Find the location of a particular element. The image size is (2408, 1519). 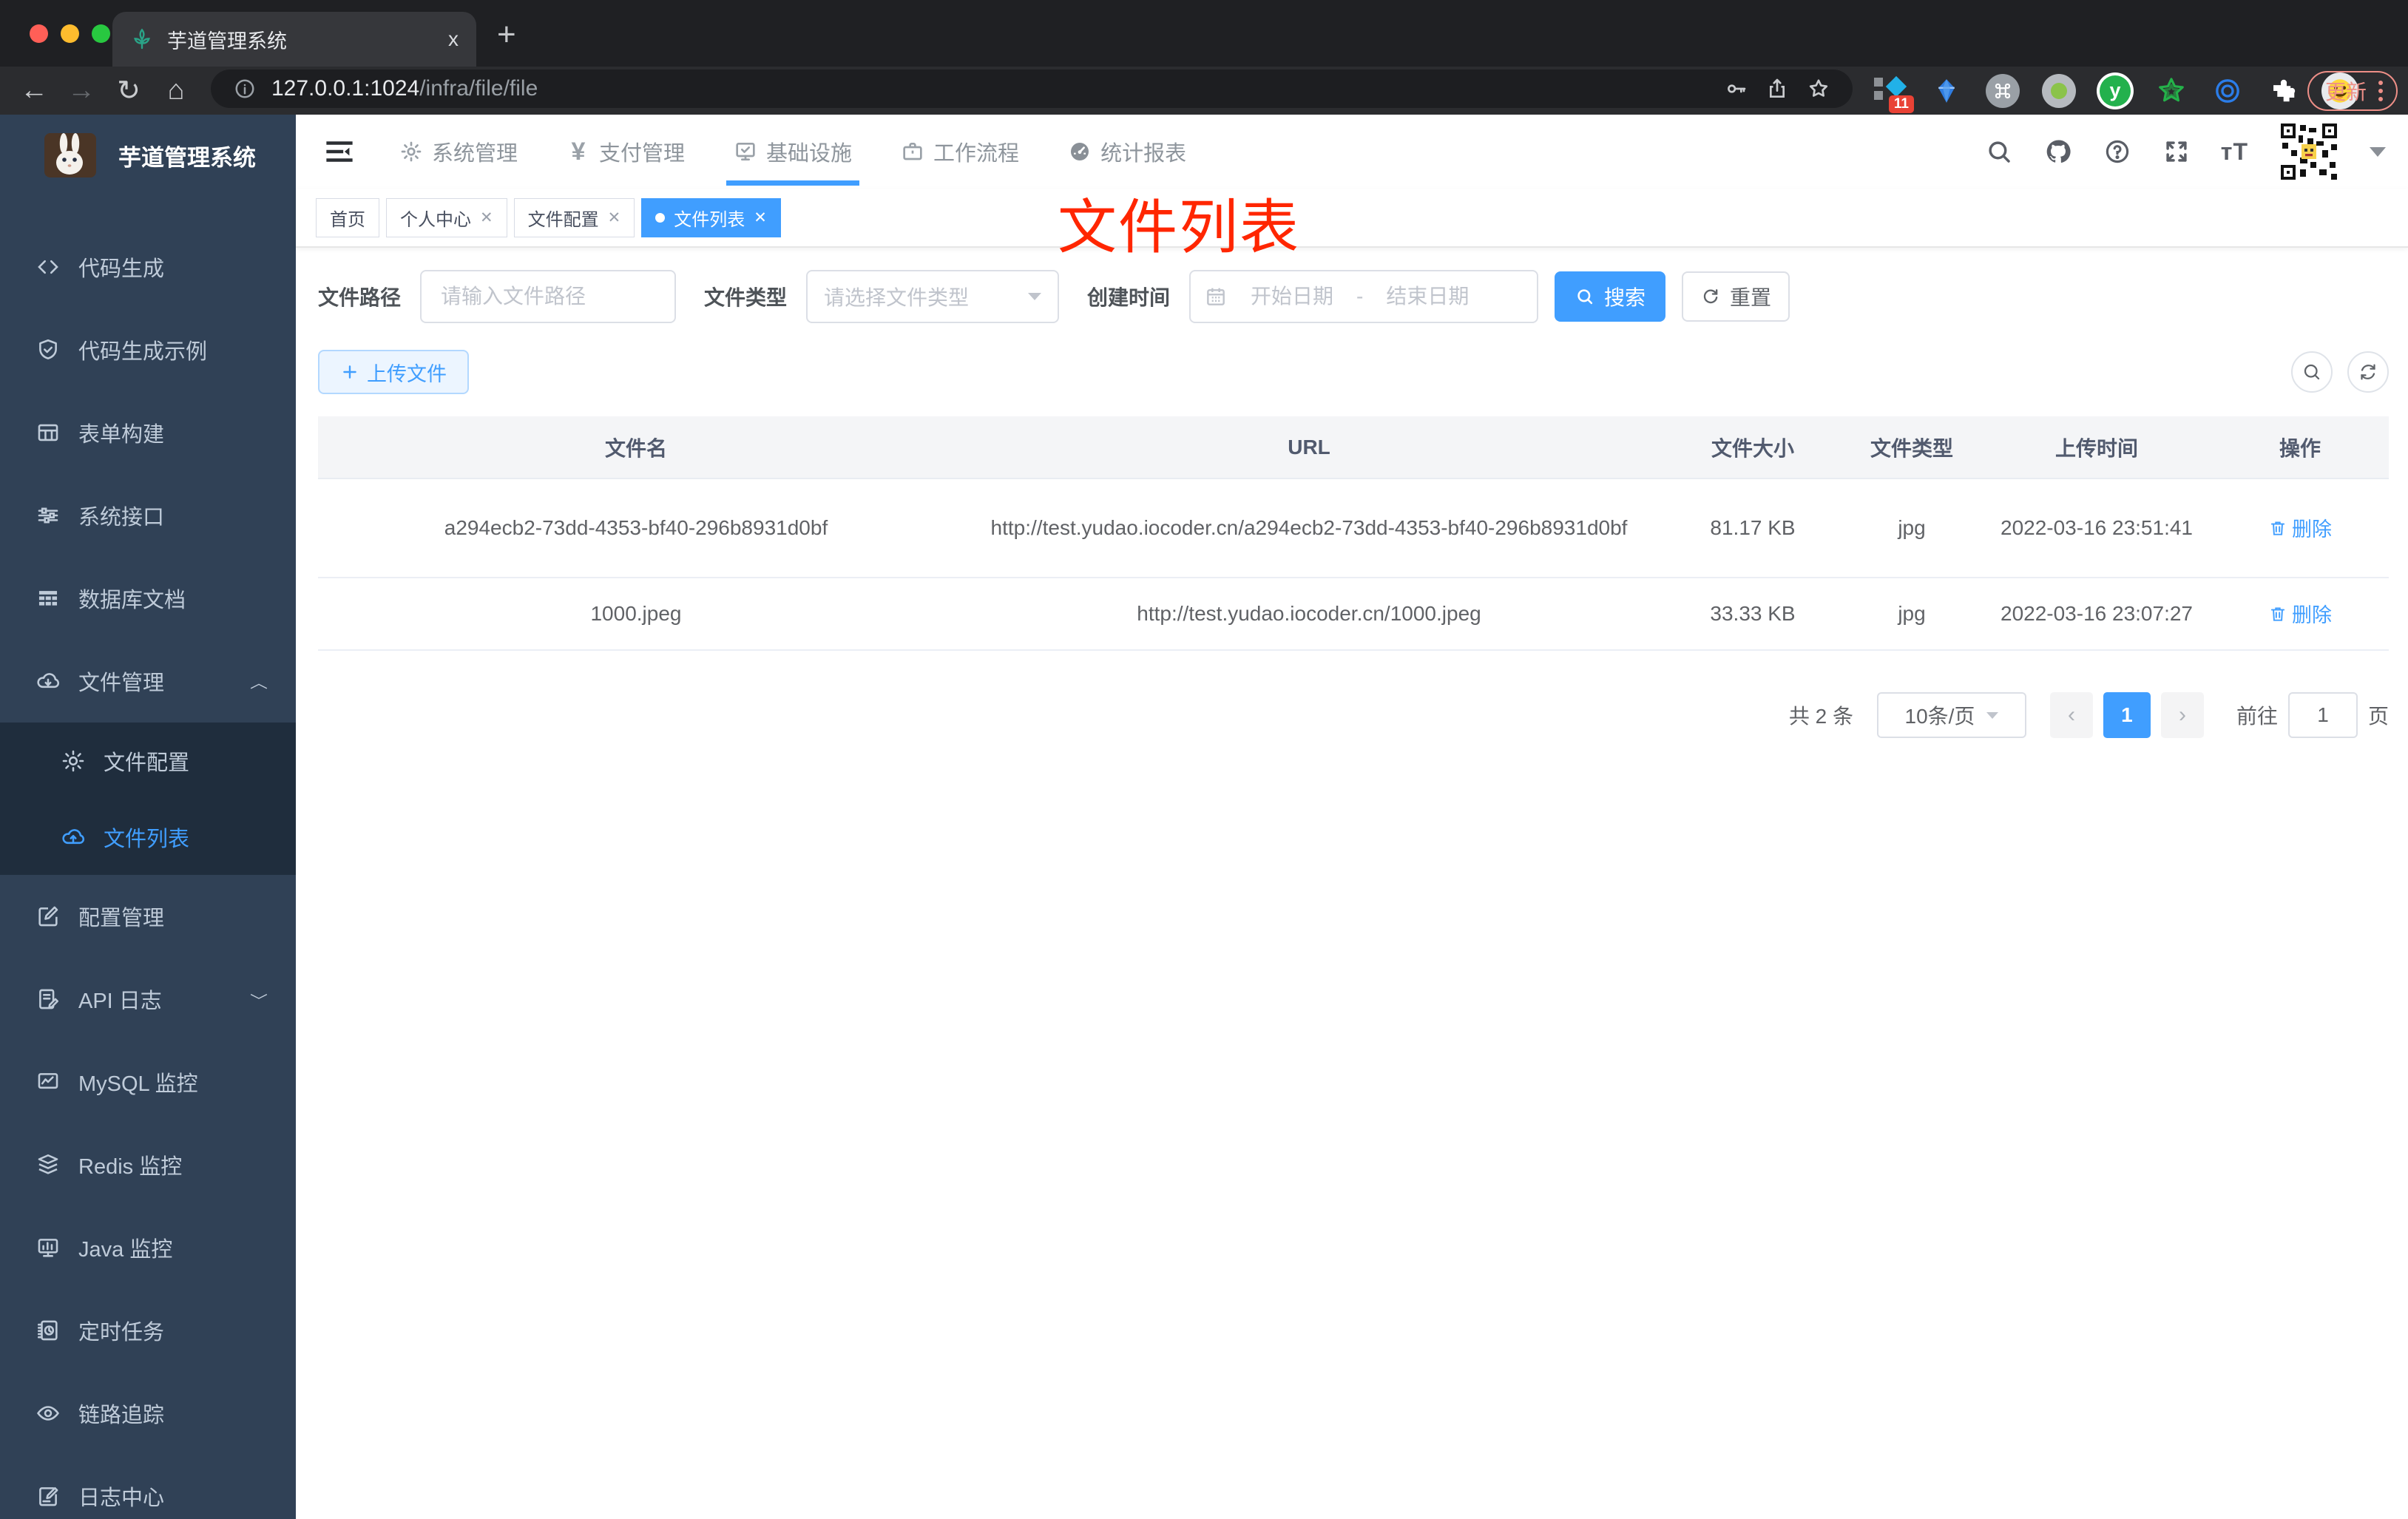

sidebar-item-label: API 日志 is located at coordinates (120, 1001).